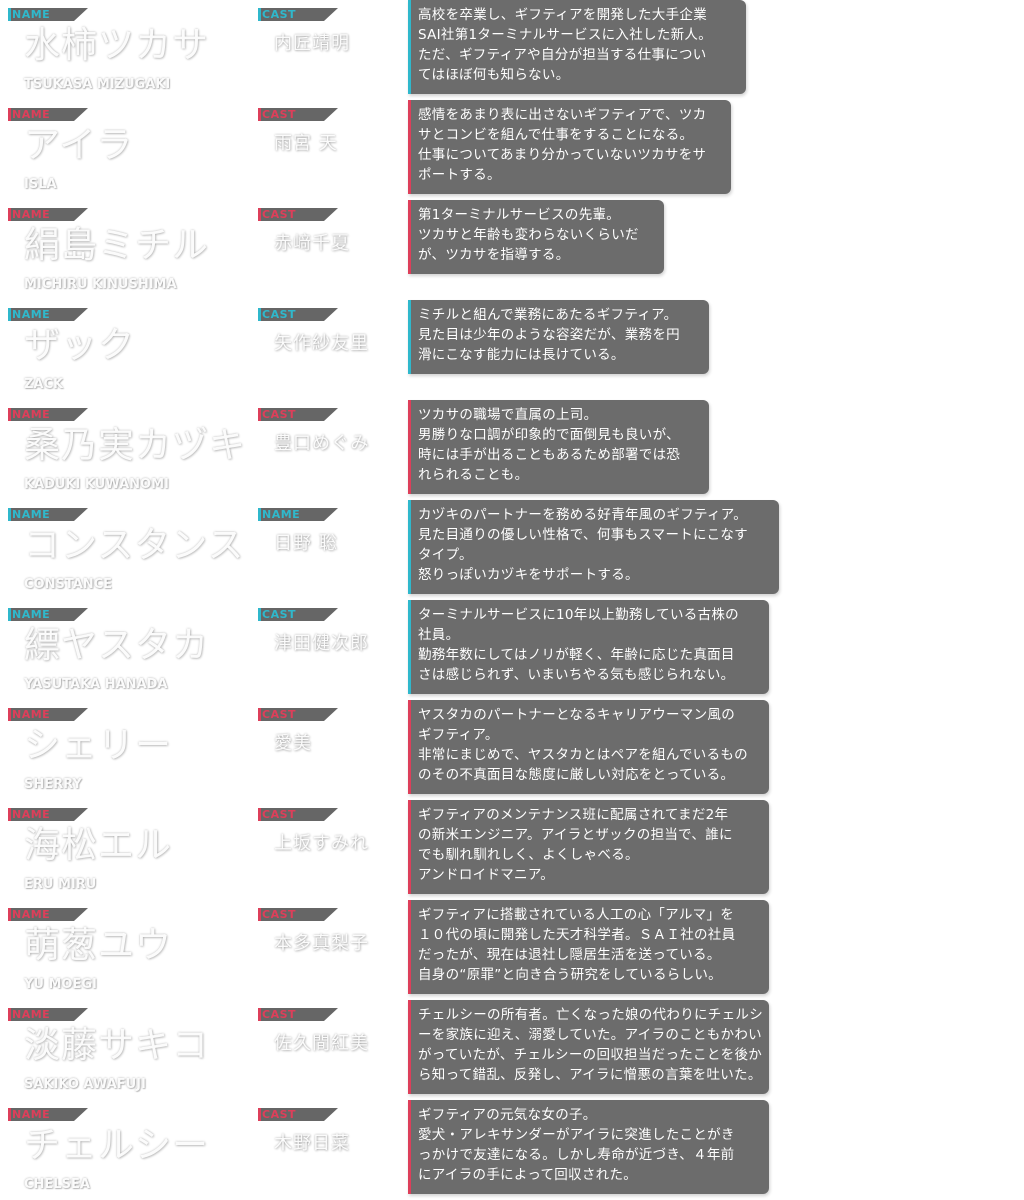 This screenshot has width=1024, height=1200. I want to click on character-name-english: SHERRY, so click(53, 784).